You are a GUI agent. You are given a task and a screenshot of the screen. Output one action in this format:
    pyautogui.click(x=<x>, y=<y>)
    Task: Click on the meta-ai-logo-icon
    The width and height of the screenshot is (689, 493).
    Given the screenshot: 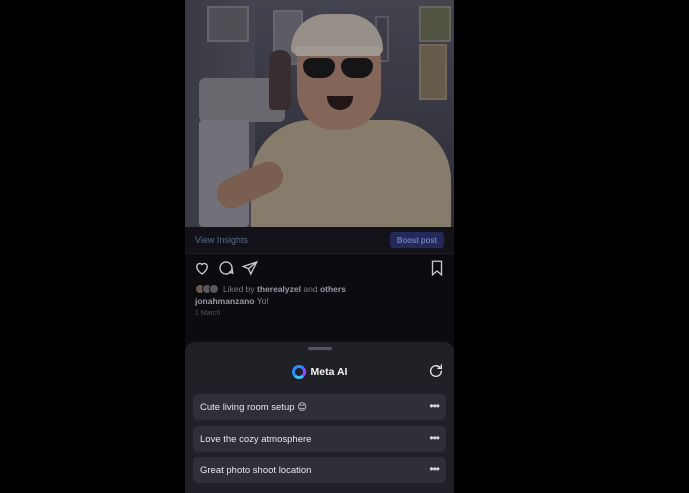 What is the action you would take?
    pyautogui.click(x=298, y=372)
    